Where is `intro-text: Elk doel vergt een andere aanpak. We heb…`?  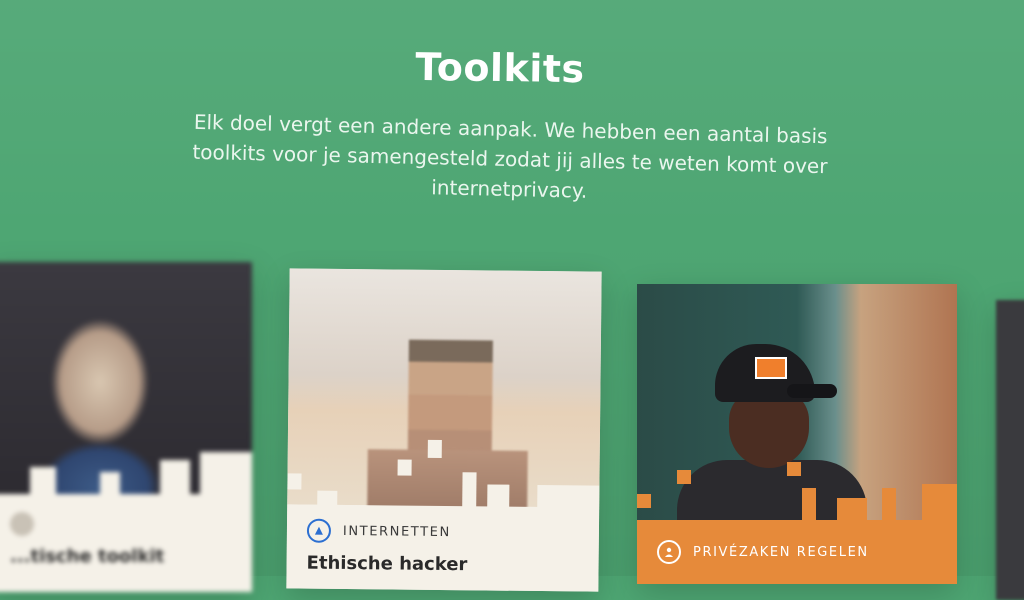
intro-text: Elk doel vergt een andere aanpak. We heb… is located at coordinates (510, 156).